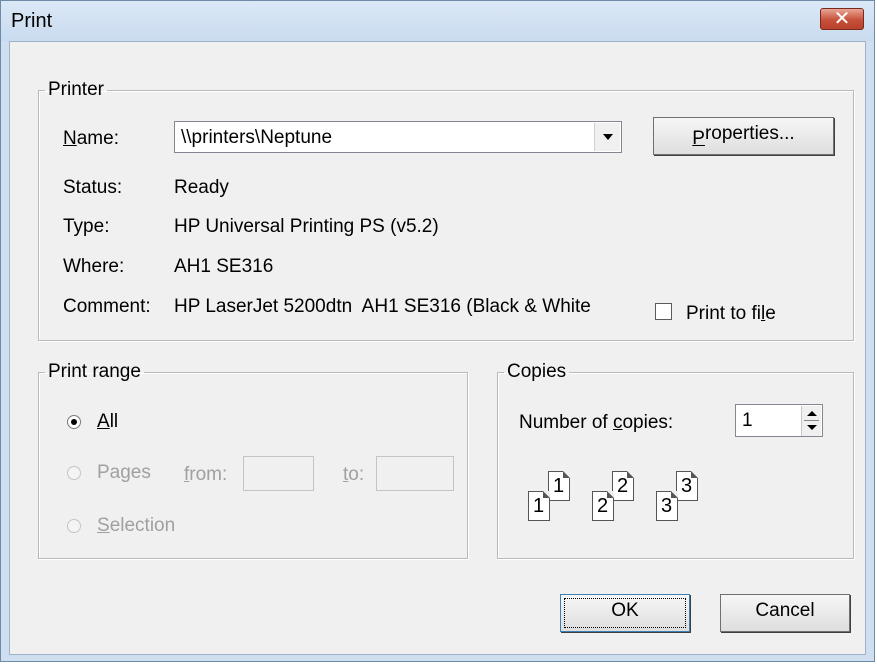  Describe the element at coordinates (74, 526) in the screenshot. I see `selection-radio` at that location.